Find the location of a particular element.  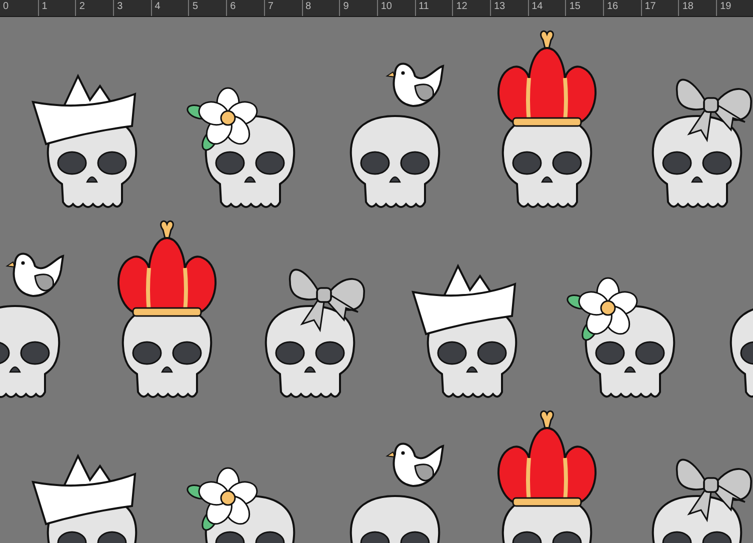

ruler-label: 18 is located at coordinates (688, 7).